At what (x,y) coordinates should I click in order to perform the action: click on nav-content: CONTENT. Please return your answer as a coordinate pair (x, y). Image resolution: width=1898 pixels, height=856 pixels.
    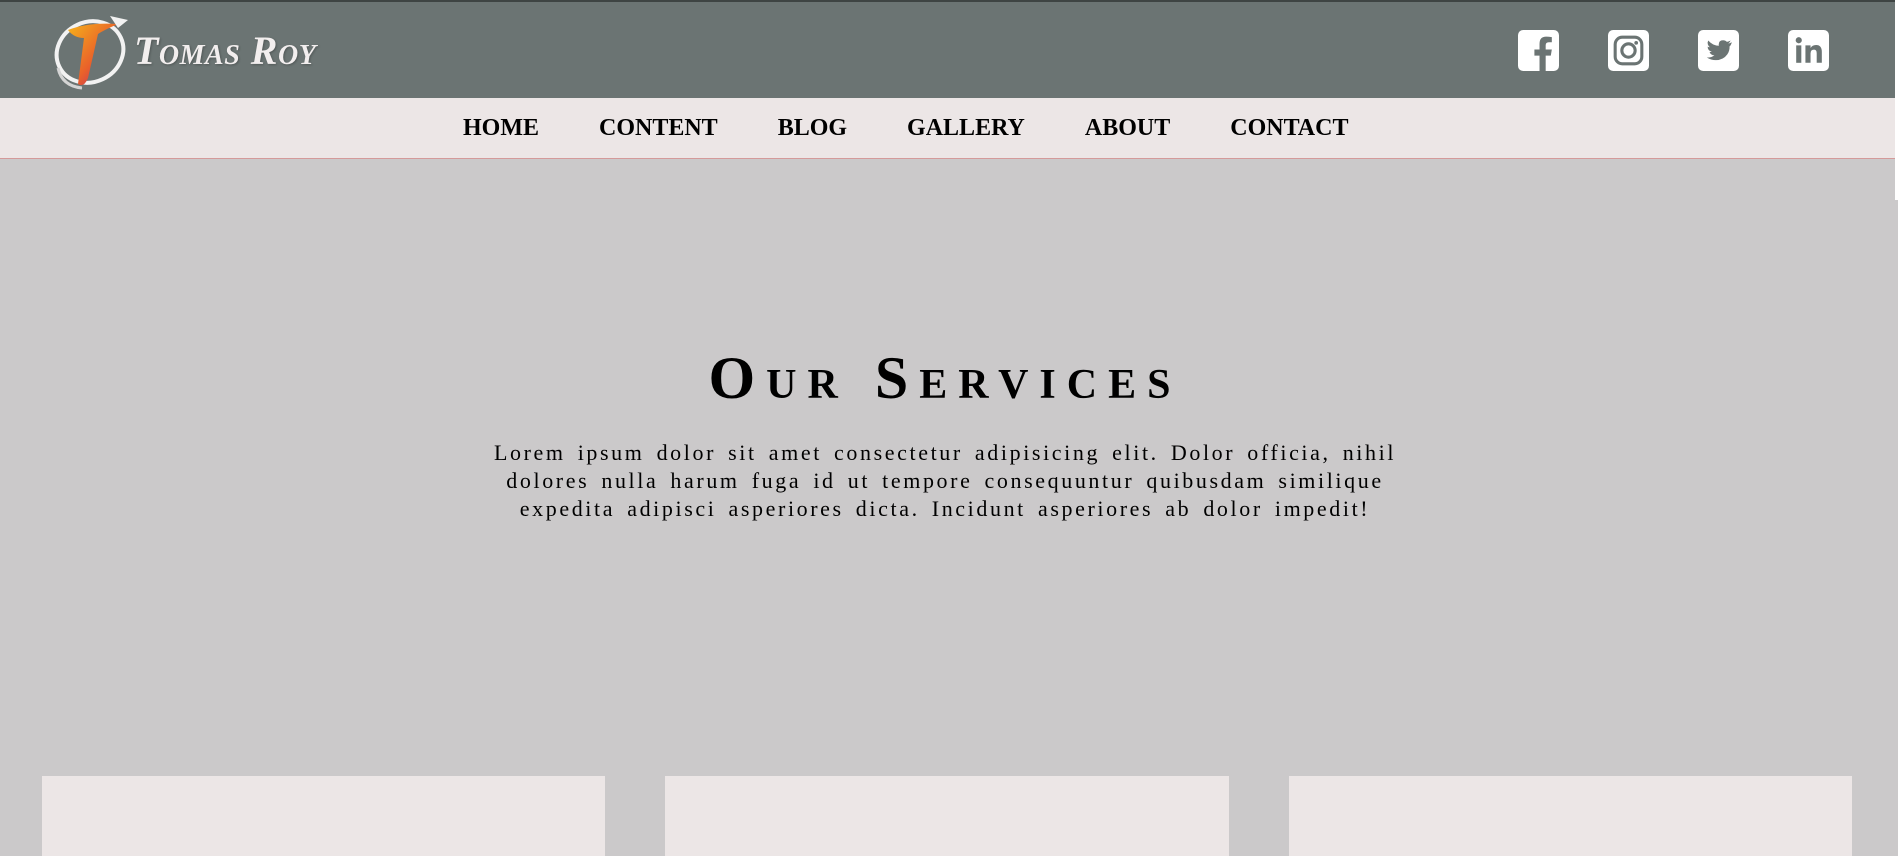
    Looking at the image, I should click on (658, 128).